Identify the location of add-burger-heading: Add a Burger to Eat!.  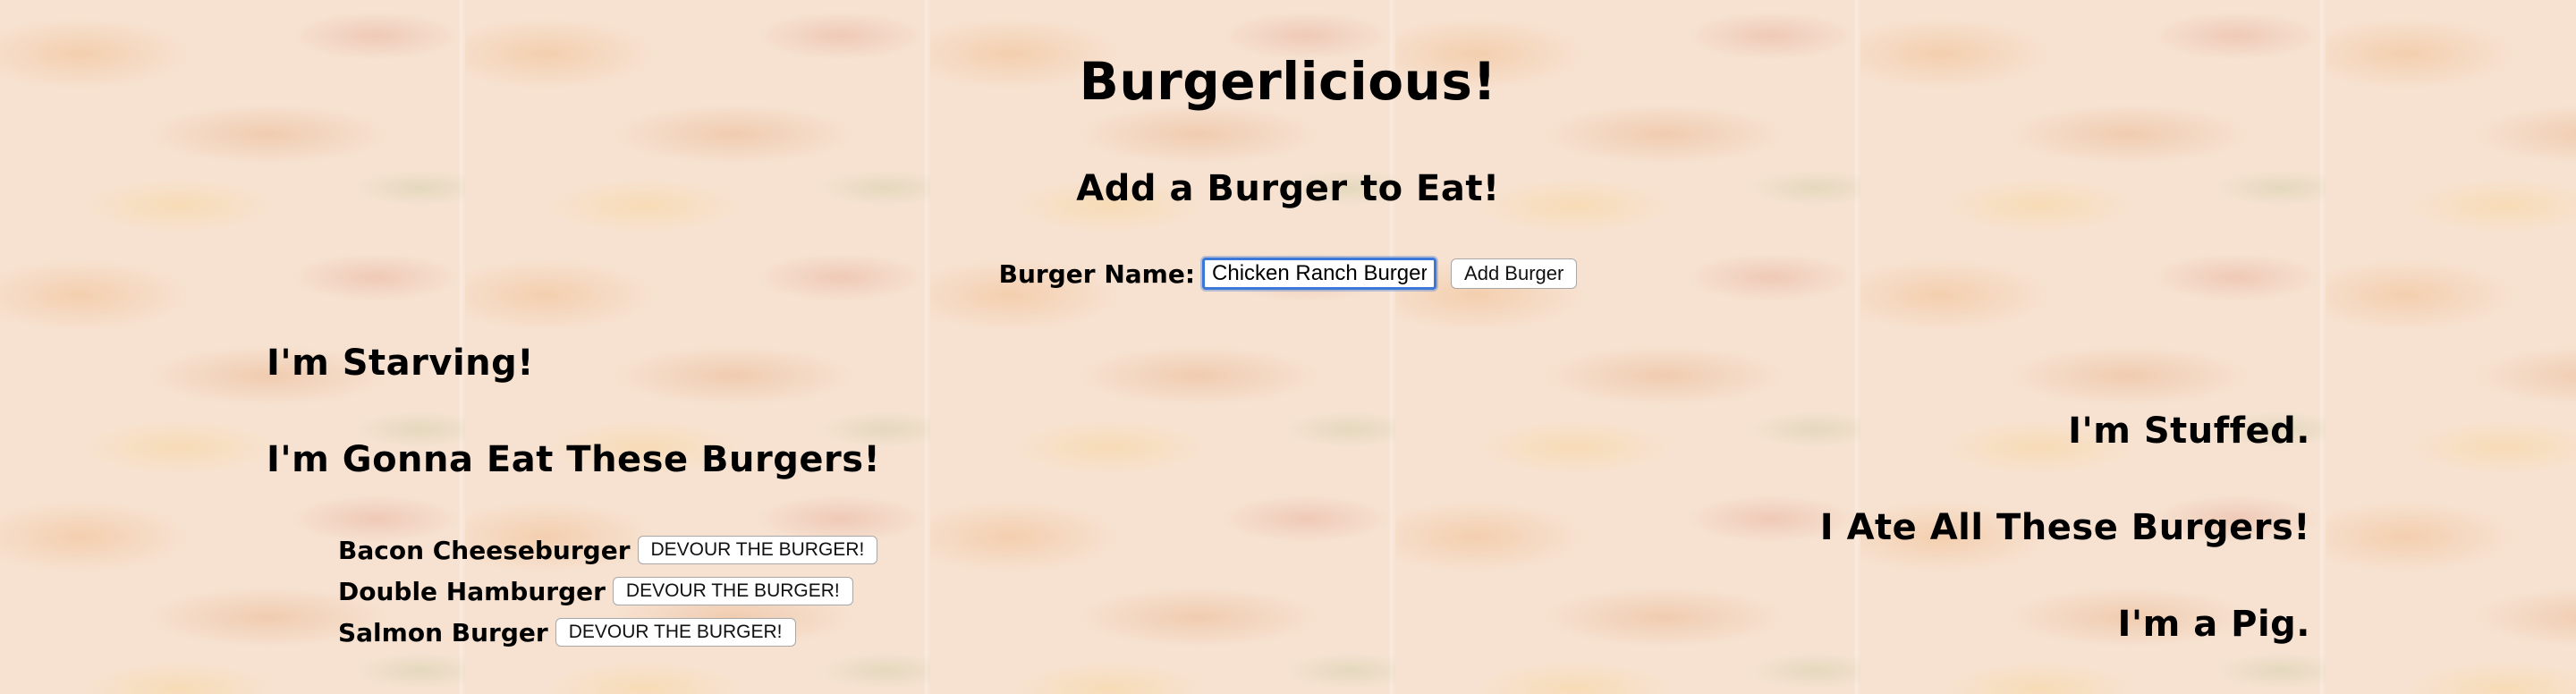
(1288, 189).